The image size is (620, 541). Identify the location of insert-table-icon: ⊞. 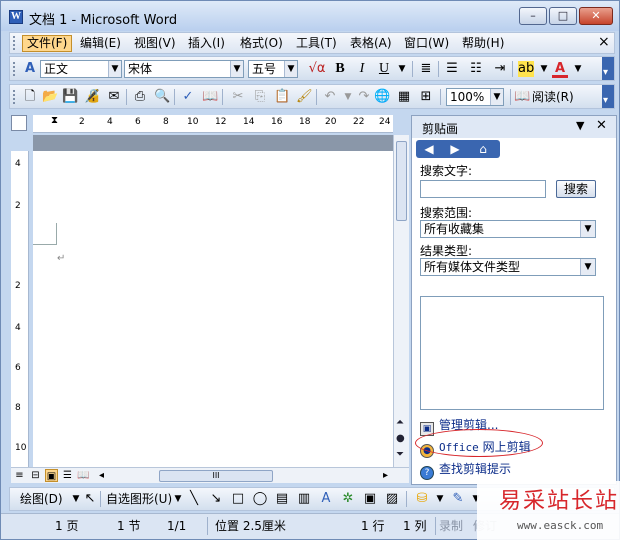
(426, 97).